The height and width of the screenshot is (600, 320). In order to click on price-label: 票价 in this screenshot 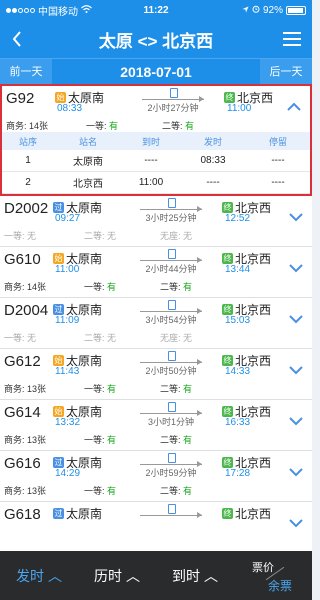, I will do `click(263, 568)`.